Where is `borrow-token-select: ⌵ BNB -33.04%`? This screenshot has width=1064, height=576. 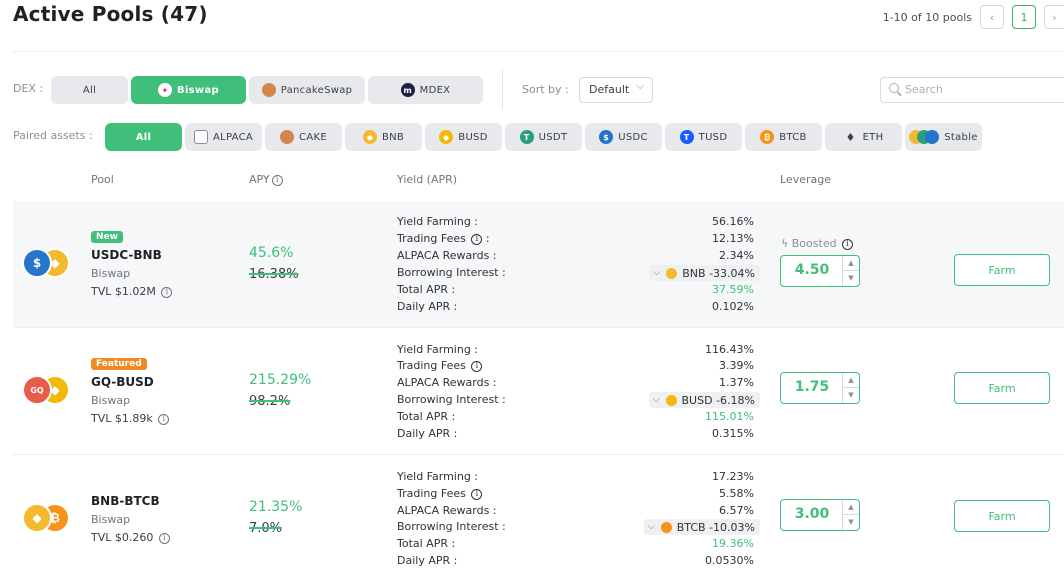 borrow-token-select: ⌵ BNB -33.04% is located at coordinates (704, 273).